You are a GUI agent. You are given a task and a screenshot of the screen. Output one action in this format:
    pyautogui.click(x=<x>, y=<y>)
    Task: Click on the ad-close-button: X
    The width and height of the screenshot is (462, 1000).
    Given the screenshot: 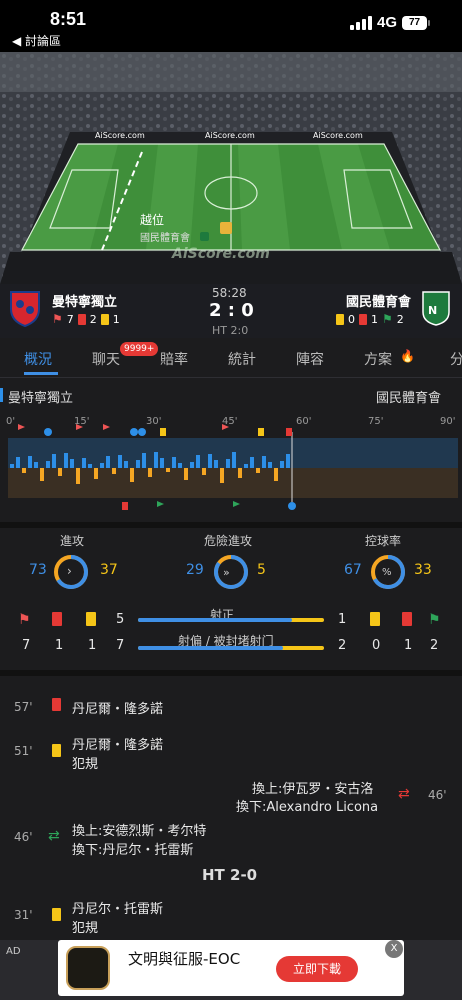 What is the action you would take?
    pyautogui.click(x=394, y=949)
    